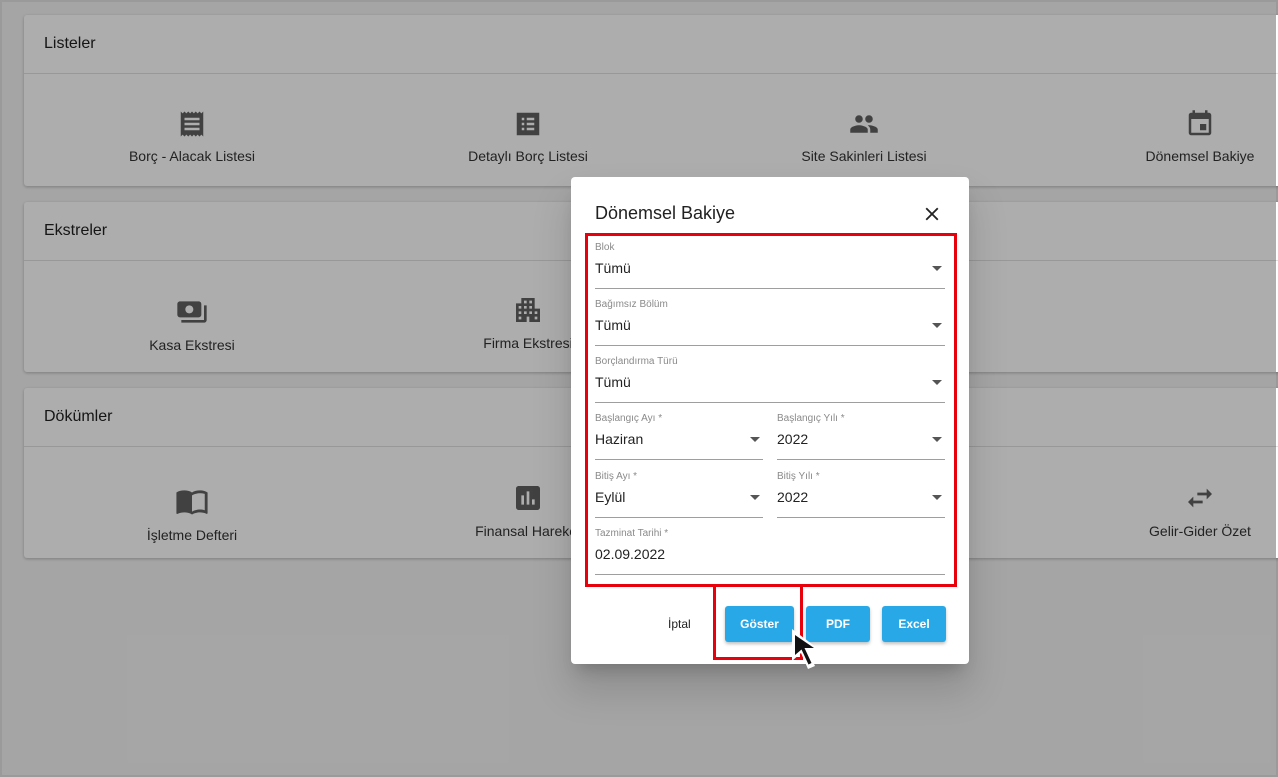 This screenshot has width=1278, height=777. What do you see at coordinates (679, 624) in the screenshot?
I see `cancel-button: İptal` at bounding box center [679, 624].